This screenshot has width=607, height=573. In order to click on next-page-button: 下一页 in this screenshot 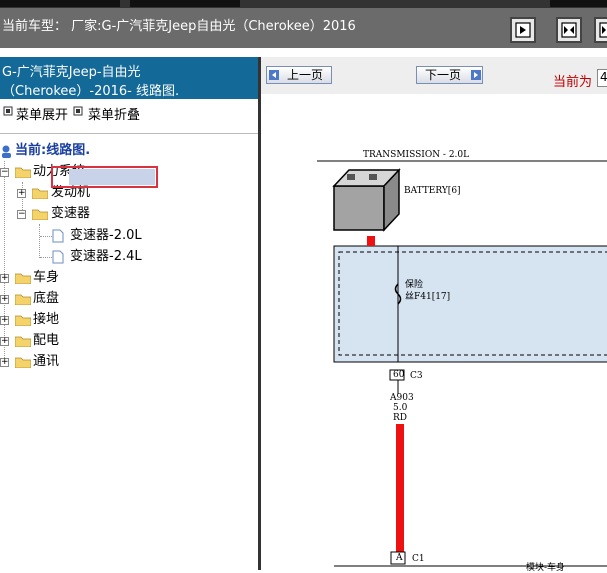, I will do `click(449, 75)`.